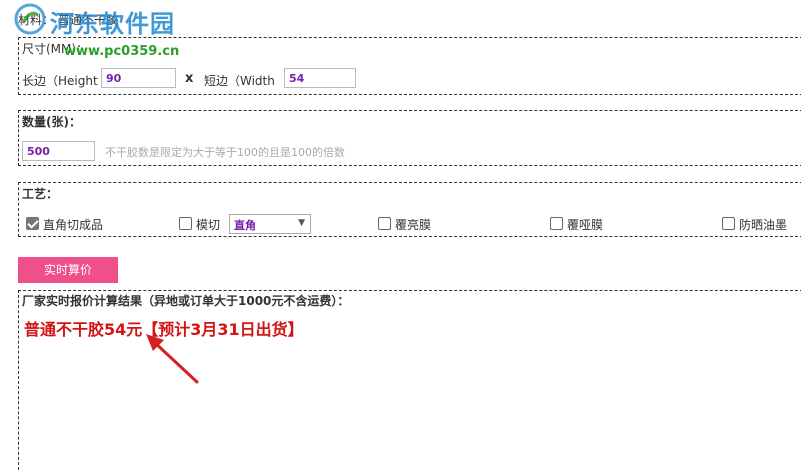  I want to click on height-label: 长边（Height, so click(60, 81).